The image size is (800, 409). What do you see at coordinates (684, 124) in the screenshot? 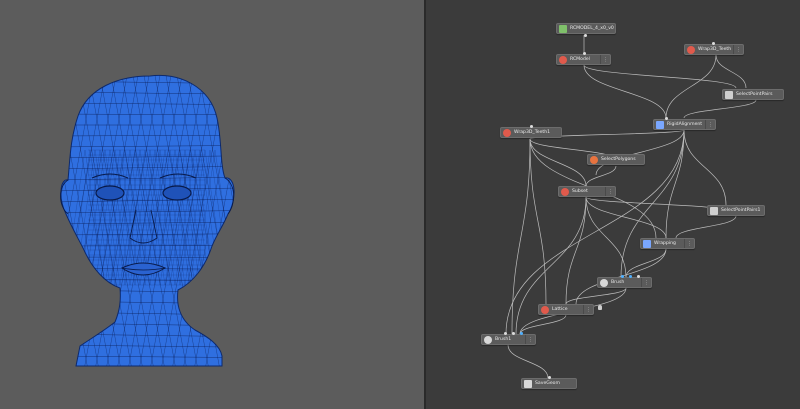
I see `node-rigidalignment: RigidAlignment ⋮` at bounding box center [684, 124].